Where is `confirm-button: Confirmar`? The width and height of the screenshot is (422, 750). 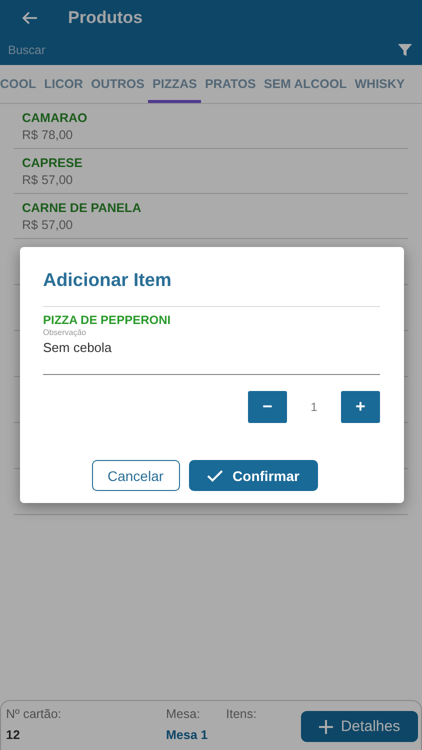
confirm-button: Confirmar is located at coordinates (253, 475).